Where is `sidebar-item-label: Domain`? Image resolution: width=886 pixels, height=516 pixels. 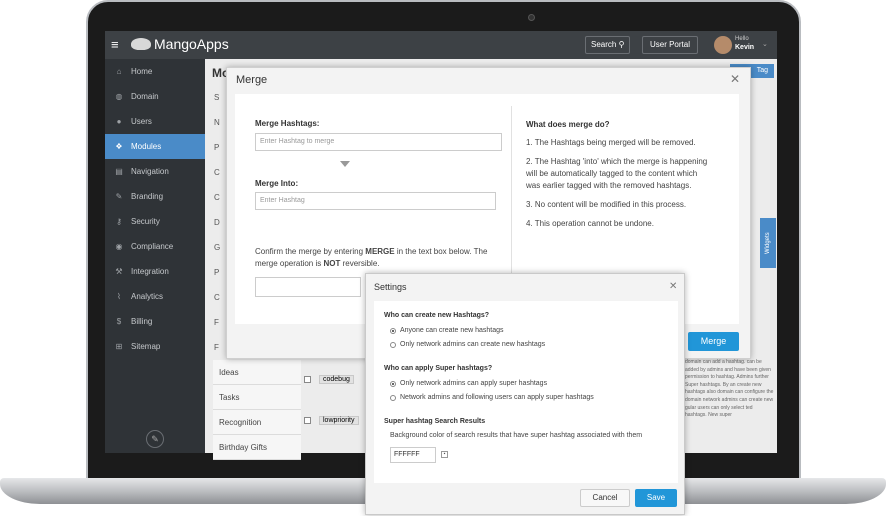
sidebar-item-label: Domain is located at coordinates (145, 96).